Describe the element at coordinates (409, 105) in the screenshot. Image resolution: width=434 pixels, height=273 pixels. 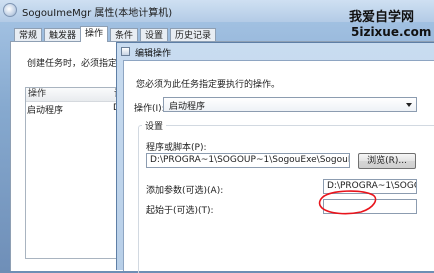
I see `chevron-down-icon` at that location.